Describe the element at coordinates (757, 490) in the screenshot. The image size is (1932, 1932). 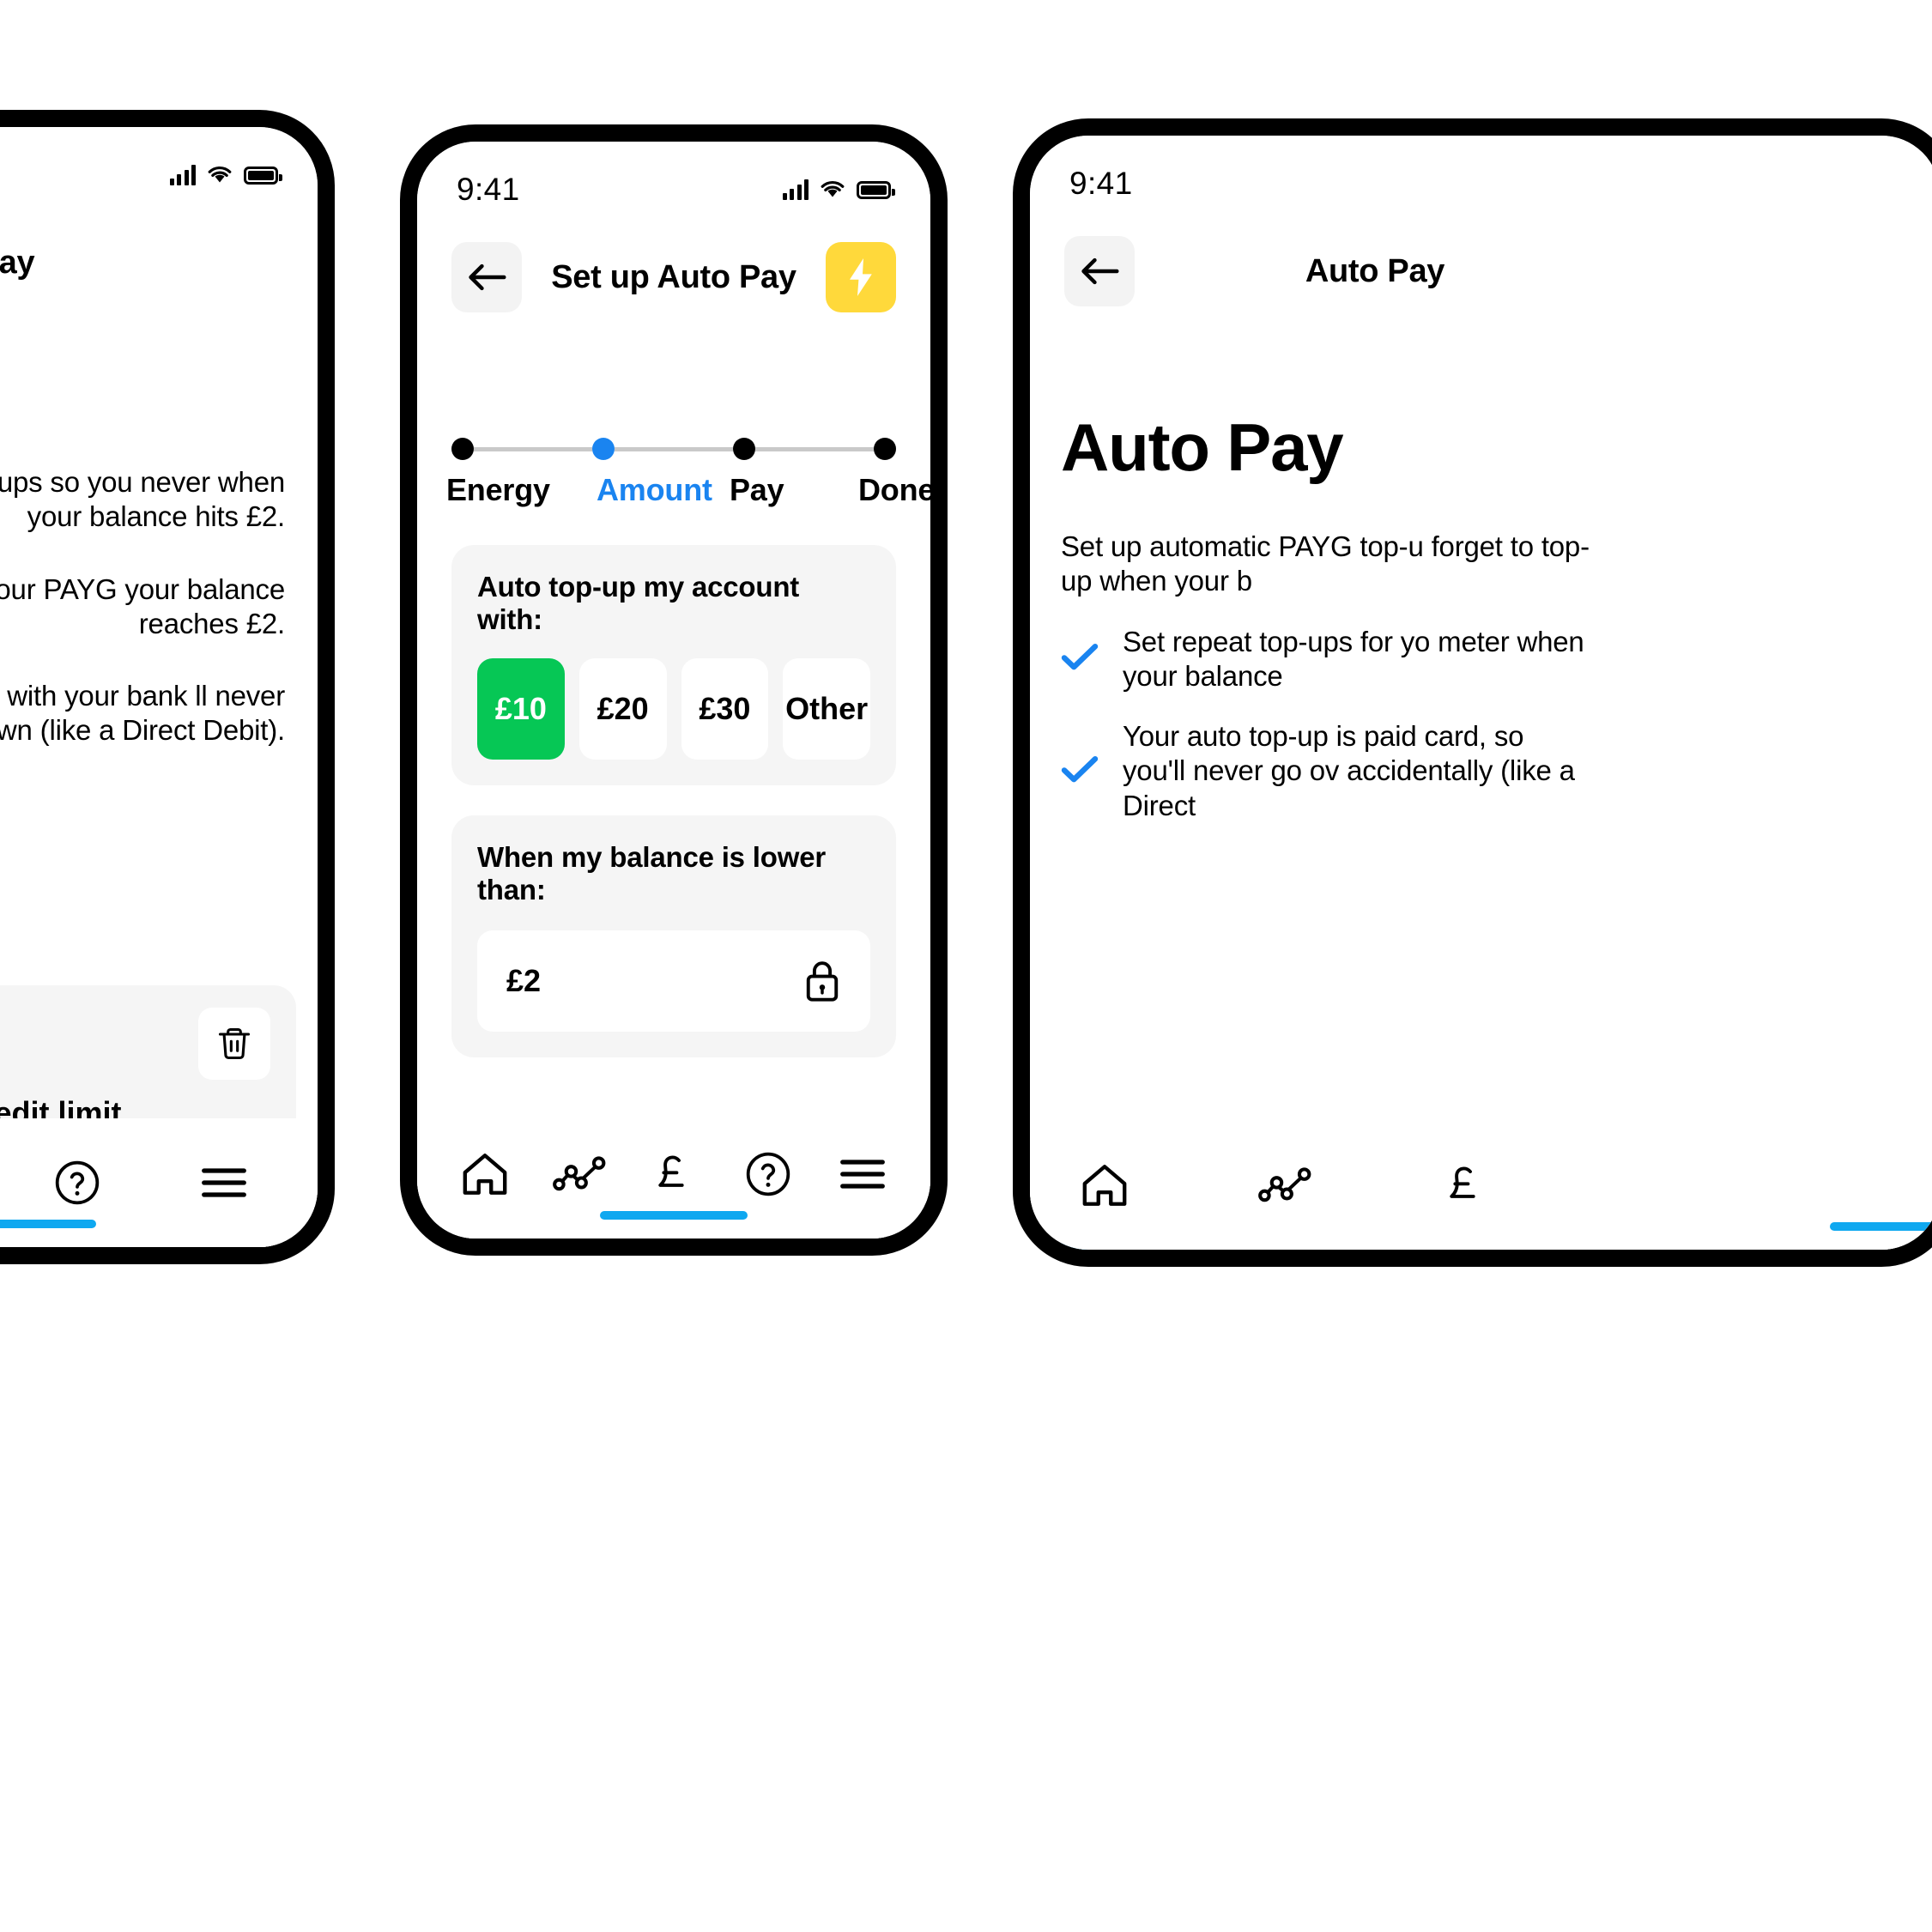
I see `step-label-pay: Pay` at that location.